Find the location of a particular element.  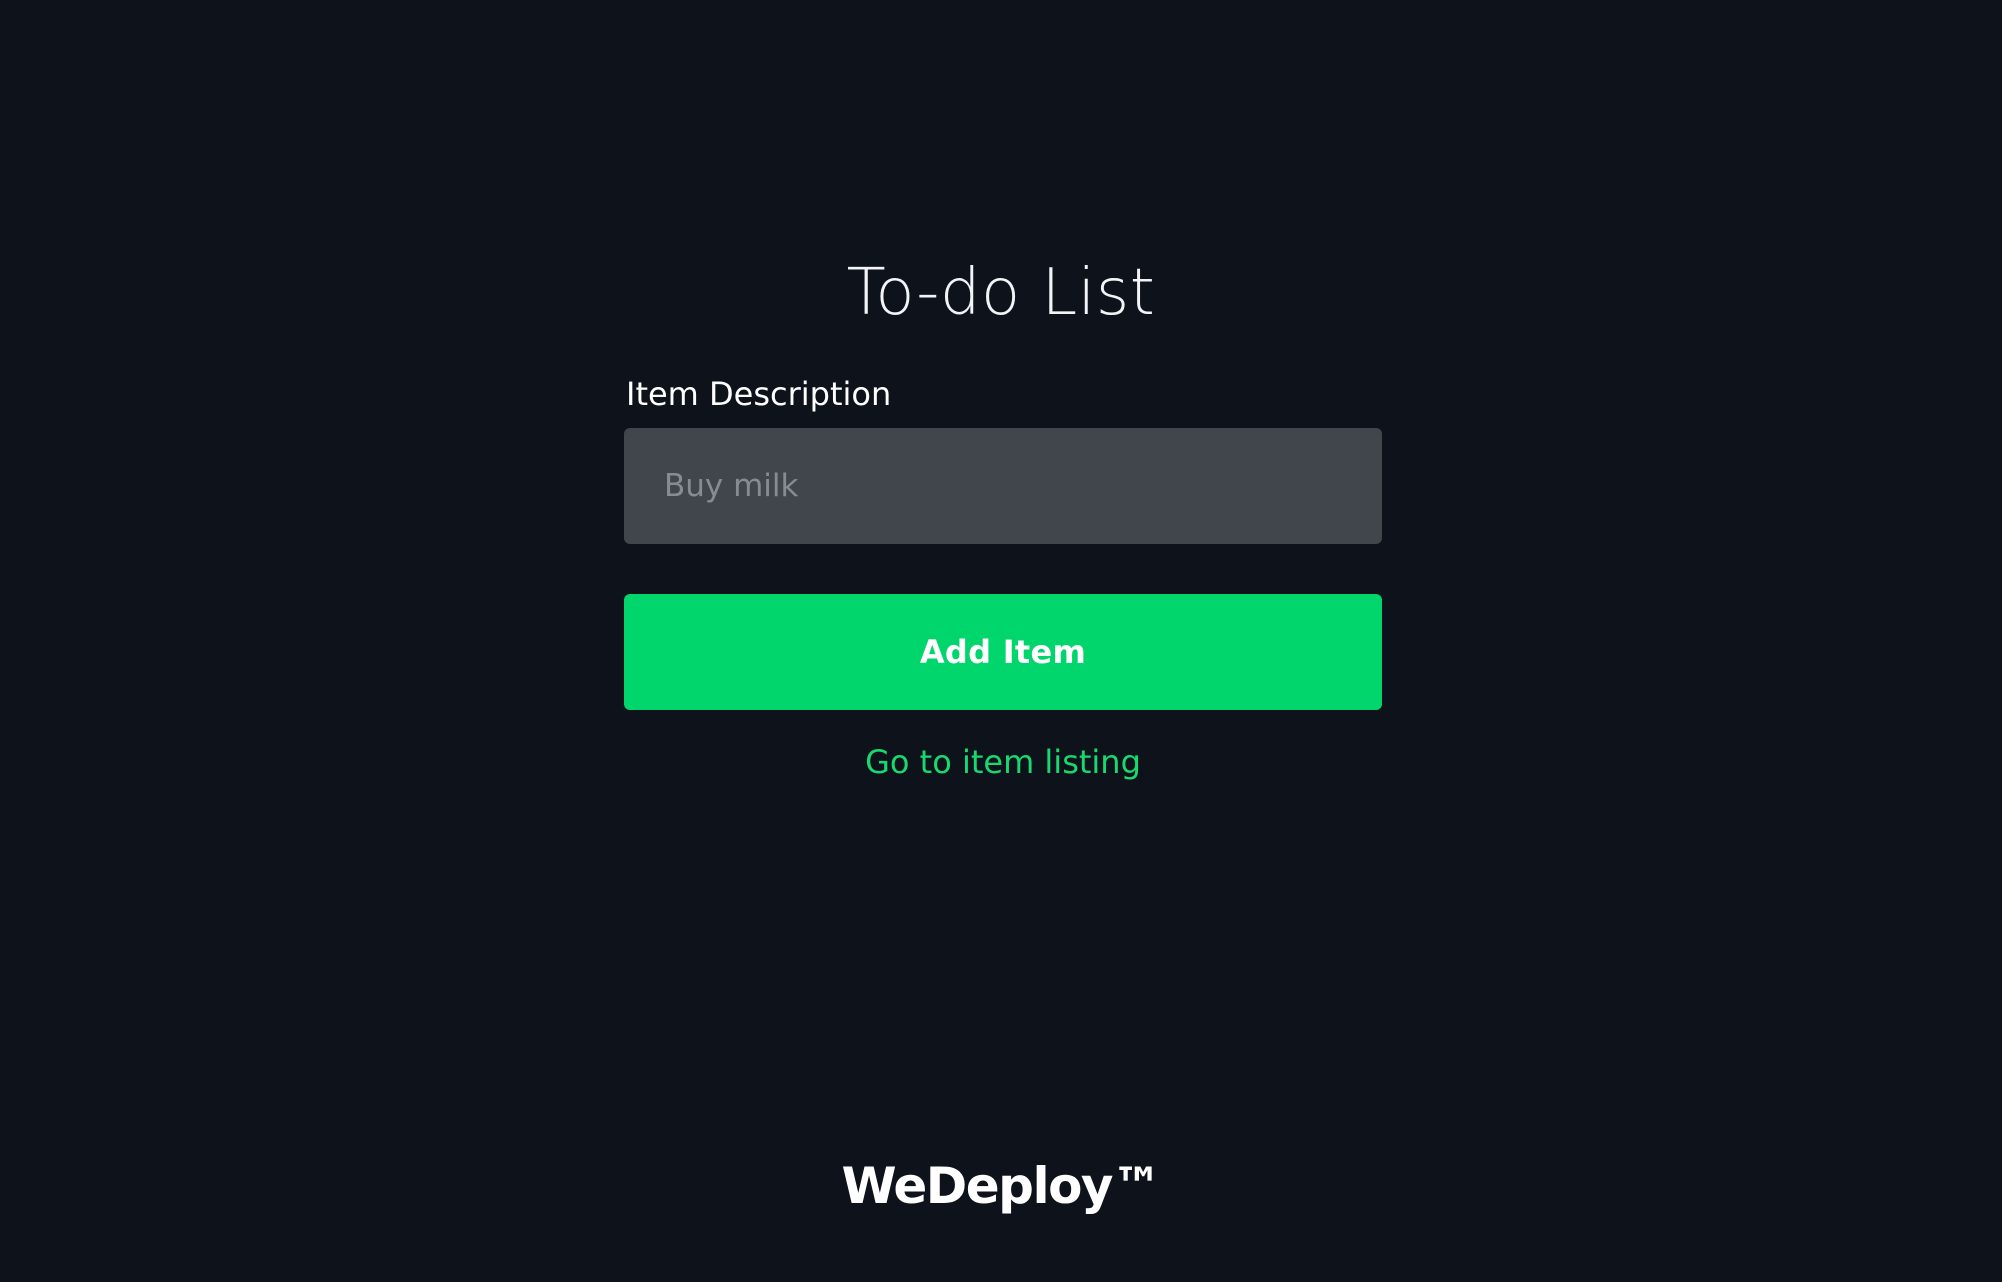

page-title: To-do List is located at coordinates (1001, 293).